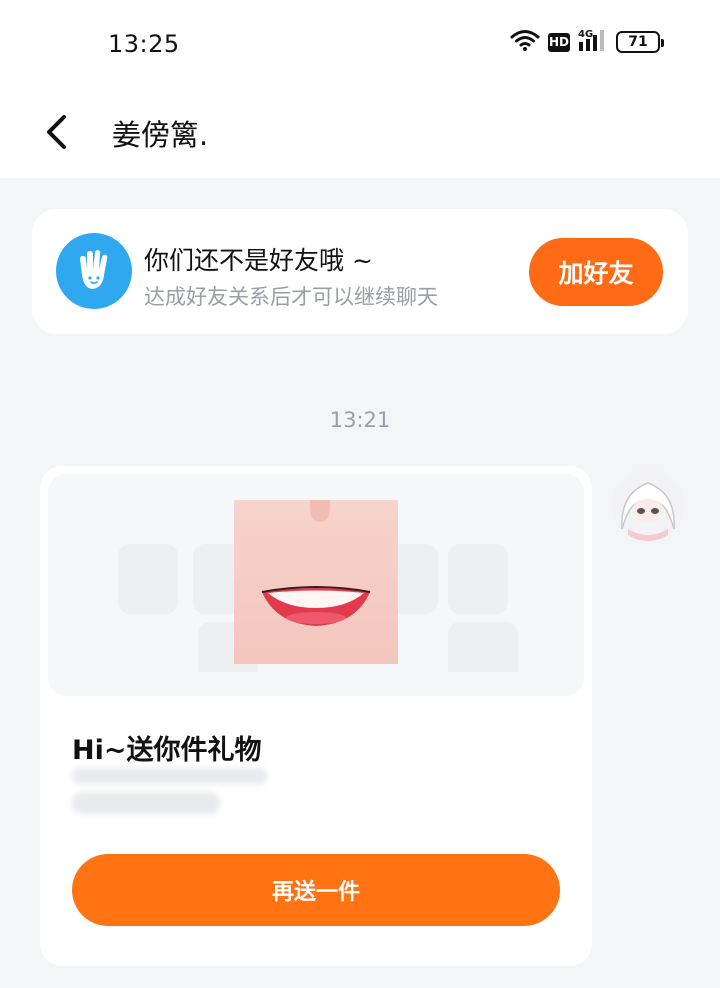 This screenshot has height=988, width=720. What do you see at coordinates (291, 297) in the screenshot?
I see `friend-notice-subtitle: 达成好友关系后才可以继续聊天` at bounding box center [291, 297].